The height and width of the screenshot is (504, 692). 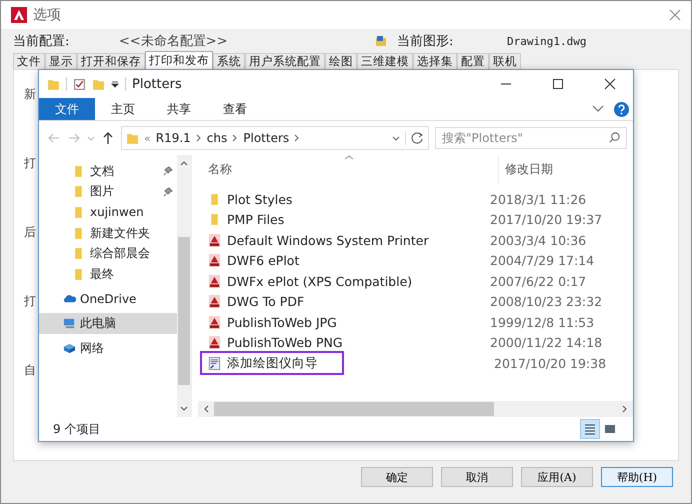 I want to click on group-label: 自, so click(x=30, y=370).